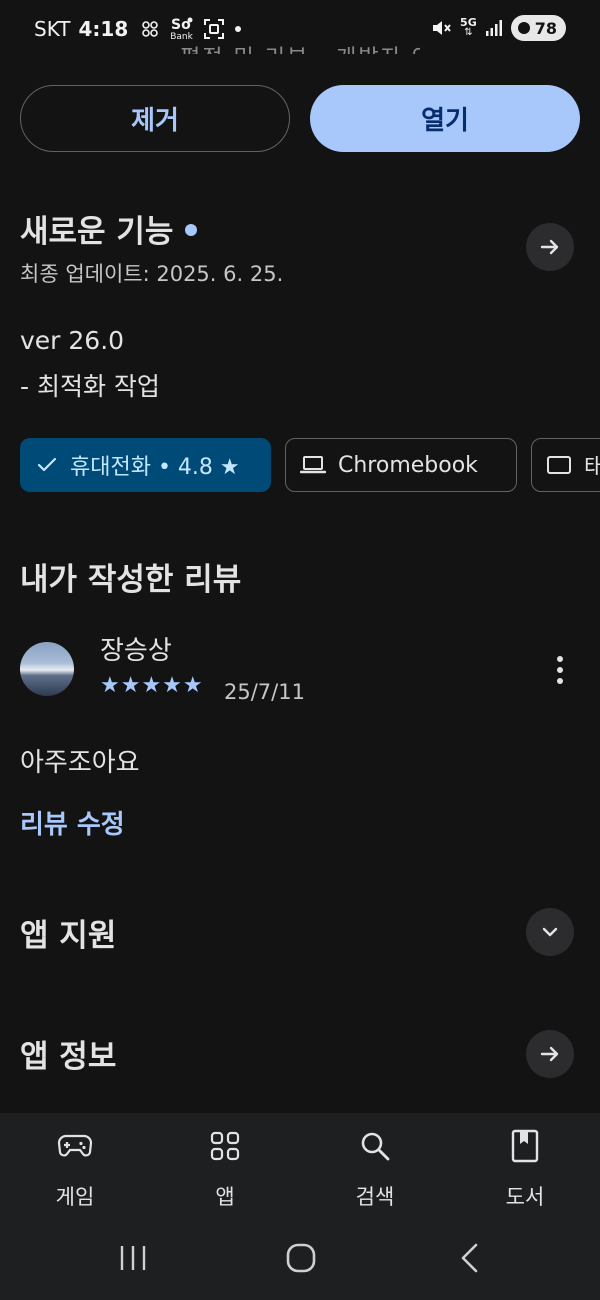  What do you see at coordinates (152, 685) in the screenshot?
I see `star-rating: ★★★★★` at bounding box center [152, 685].